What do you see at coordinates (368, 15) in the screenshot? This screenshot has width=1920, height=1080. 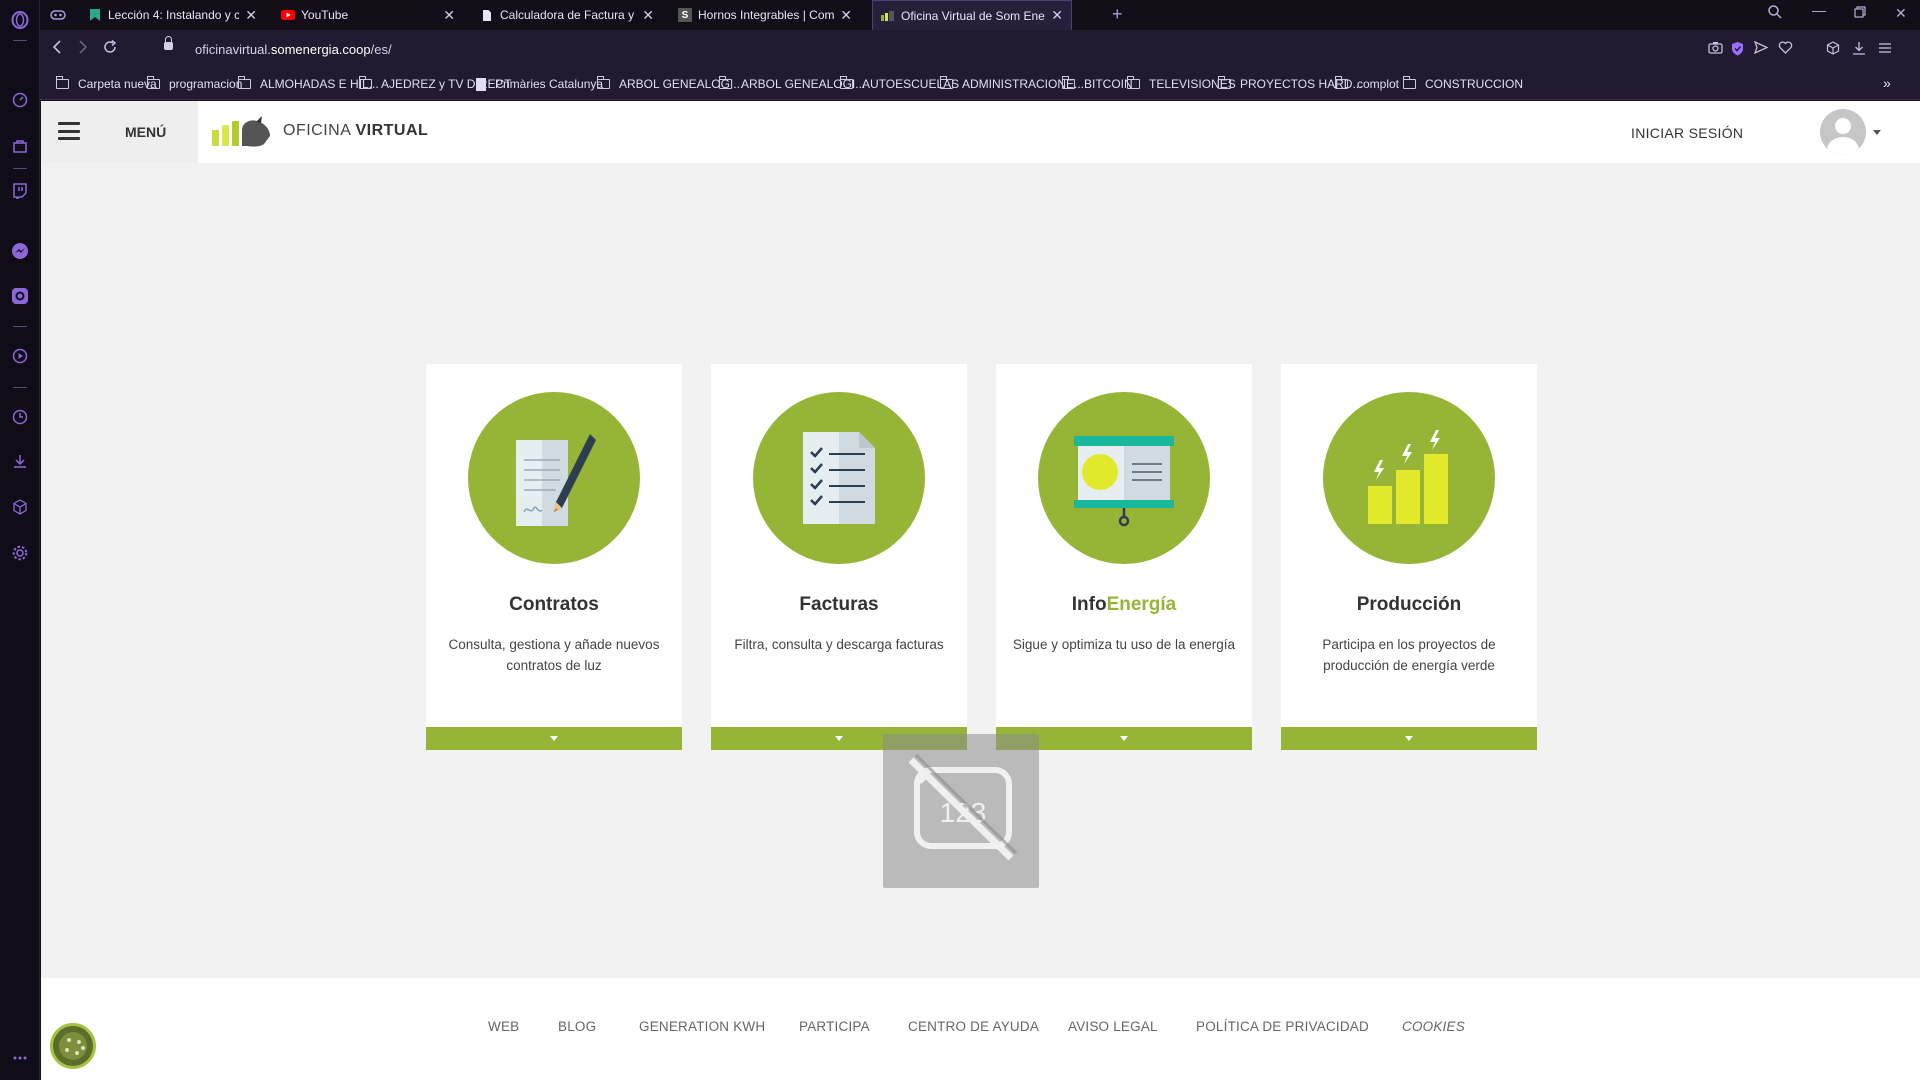 I see `browser-tab: YouTube ✕` at bounding box center [368, 15].